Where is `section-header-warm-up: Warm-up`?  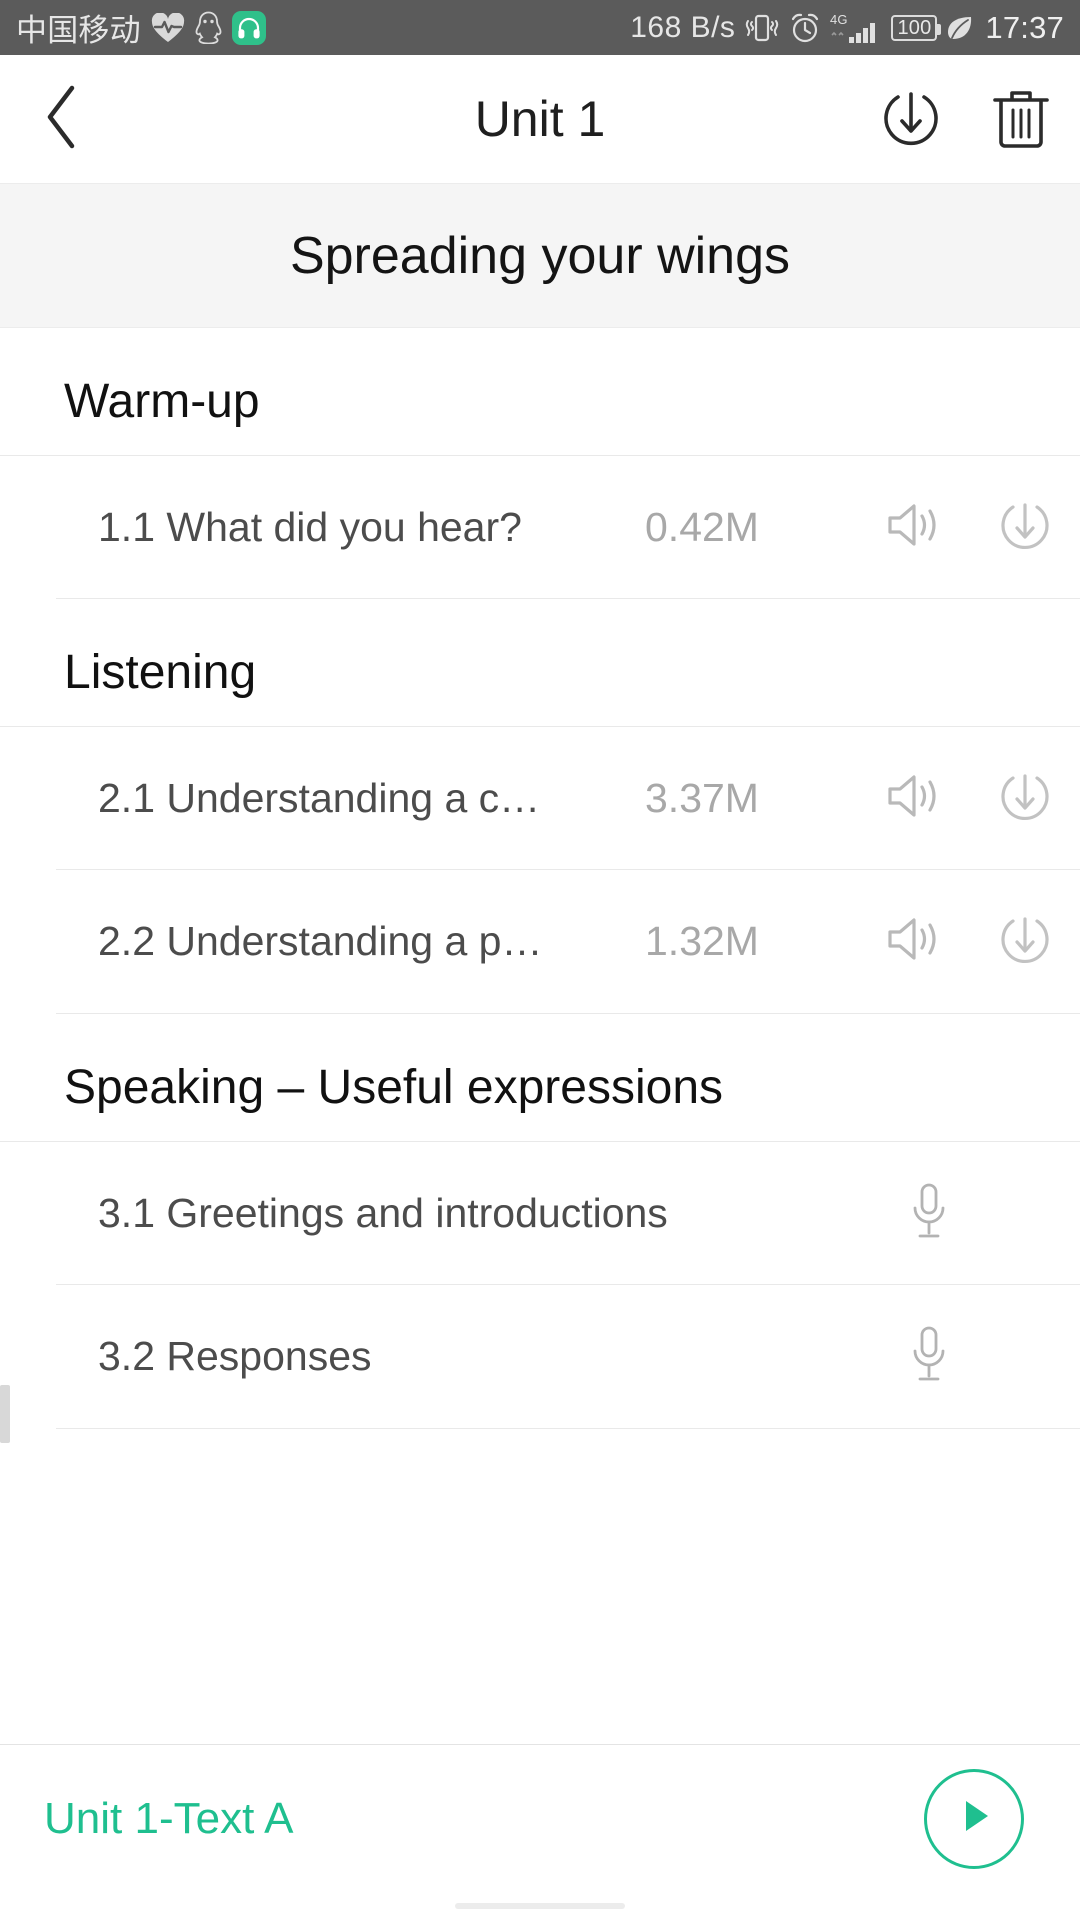
section-header-warm-up: Warm-up is located at coordinates (162, 401).